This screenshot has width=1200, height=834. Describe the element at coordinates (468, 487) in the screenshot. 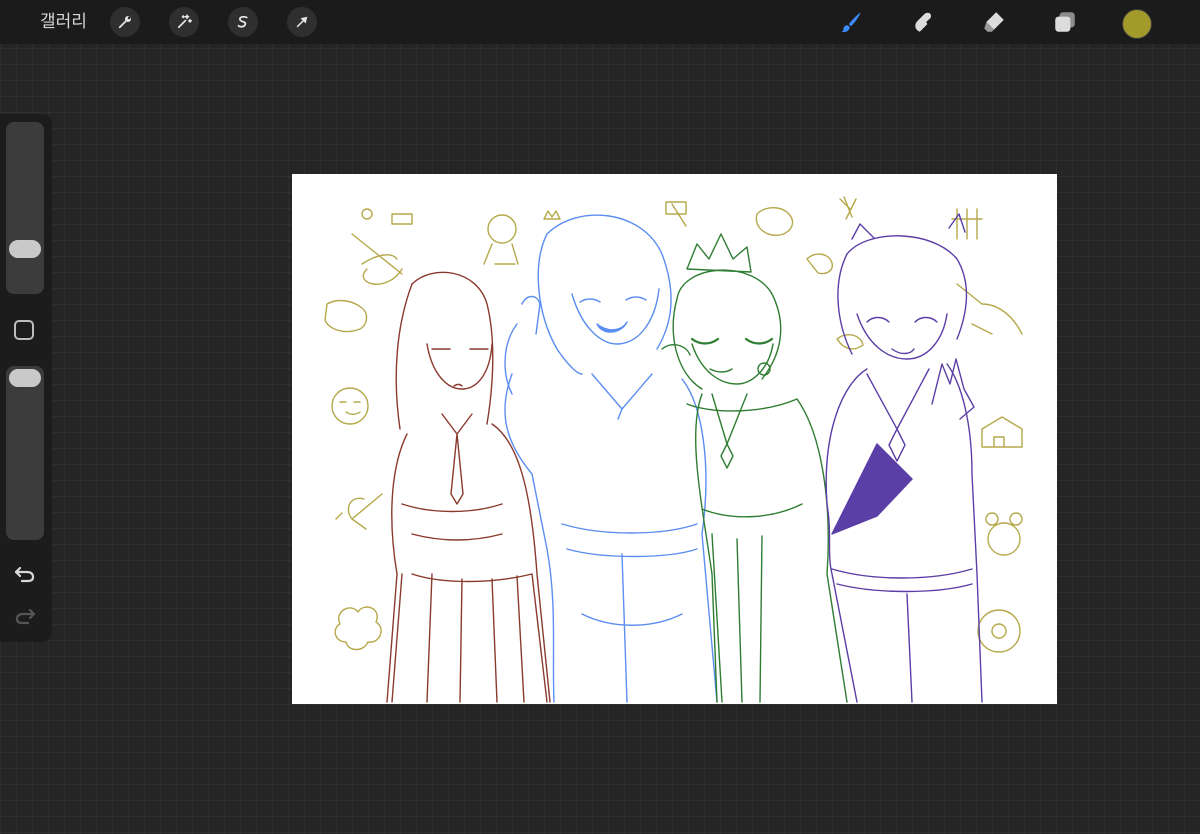

I see `character-1-sketch` at that location.